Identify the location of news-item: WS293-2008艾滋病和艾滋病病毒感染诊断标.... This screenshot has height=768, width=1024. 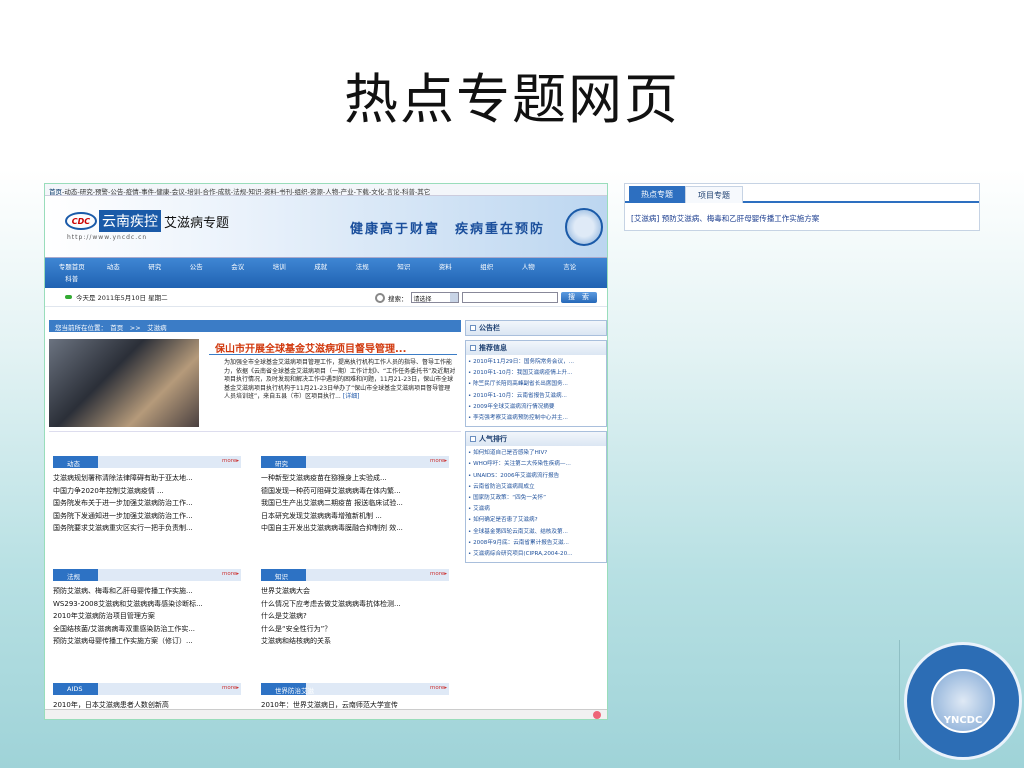
(147, 604).